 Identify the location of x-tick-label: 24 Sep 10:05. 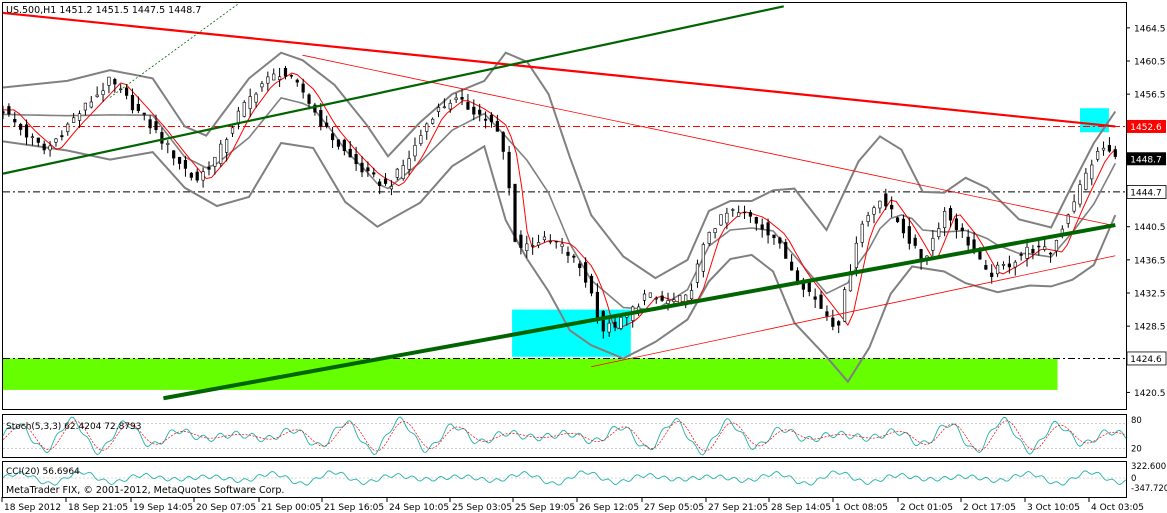
(419, 508).